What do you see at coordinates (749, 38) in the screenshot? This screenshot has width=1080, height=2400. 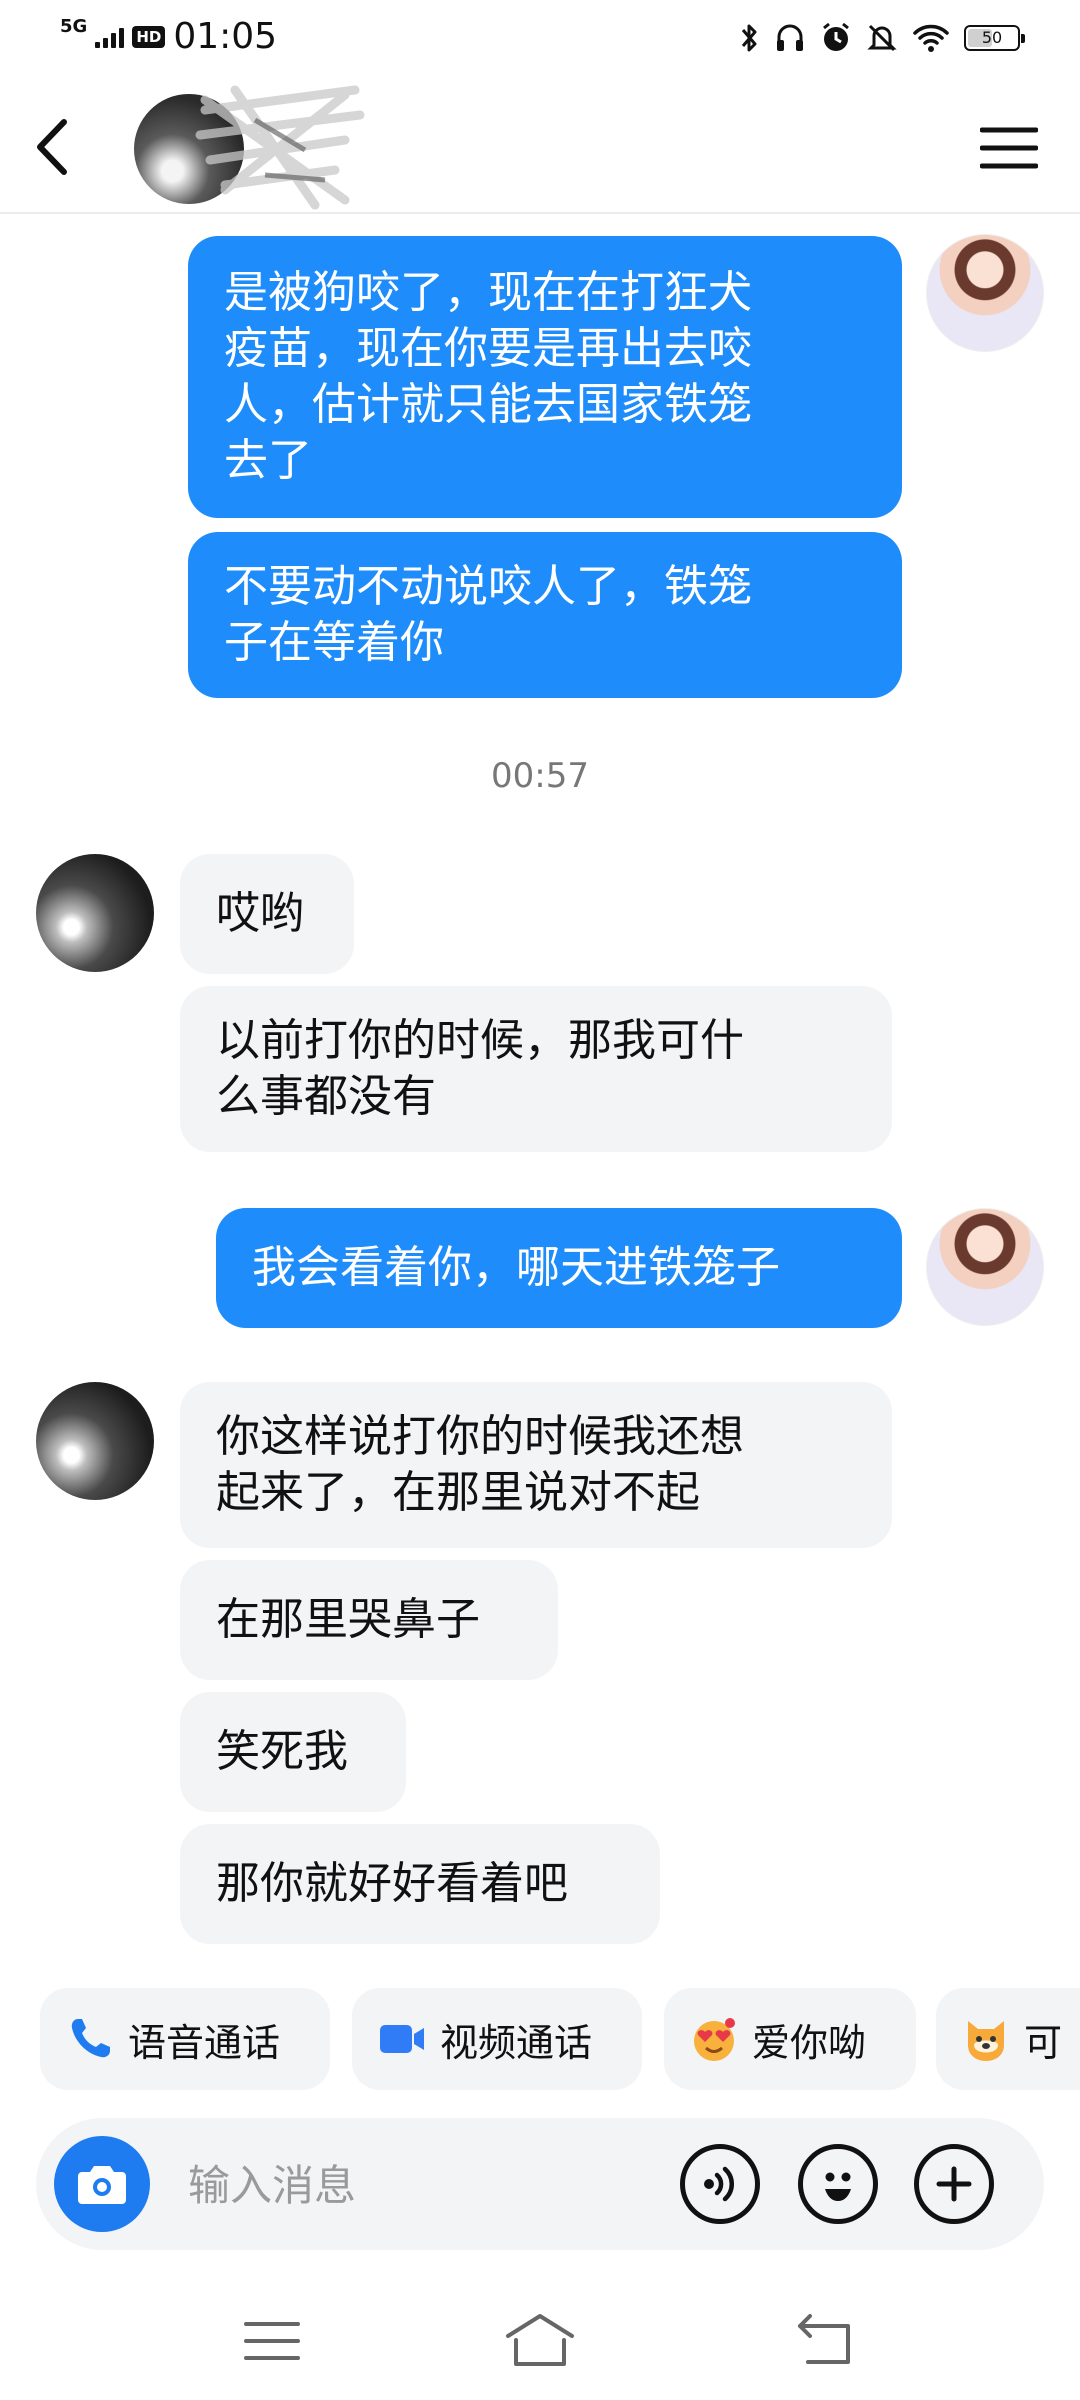 I see `bluetooth-icon` at bounding box center [749, 38].